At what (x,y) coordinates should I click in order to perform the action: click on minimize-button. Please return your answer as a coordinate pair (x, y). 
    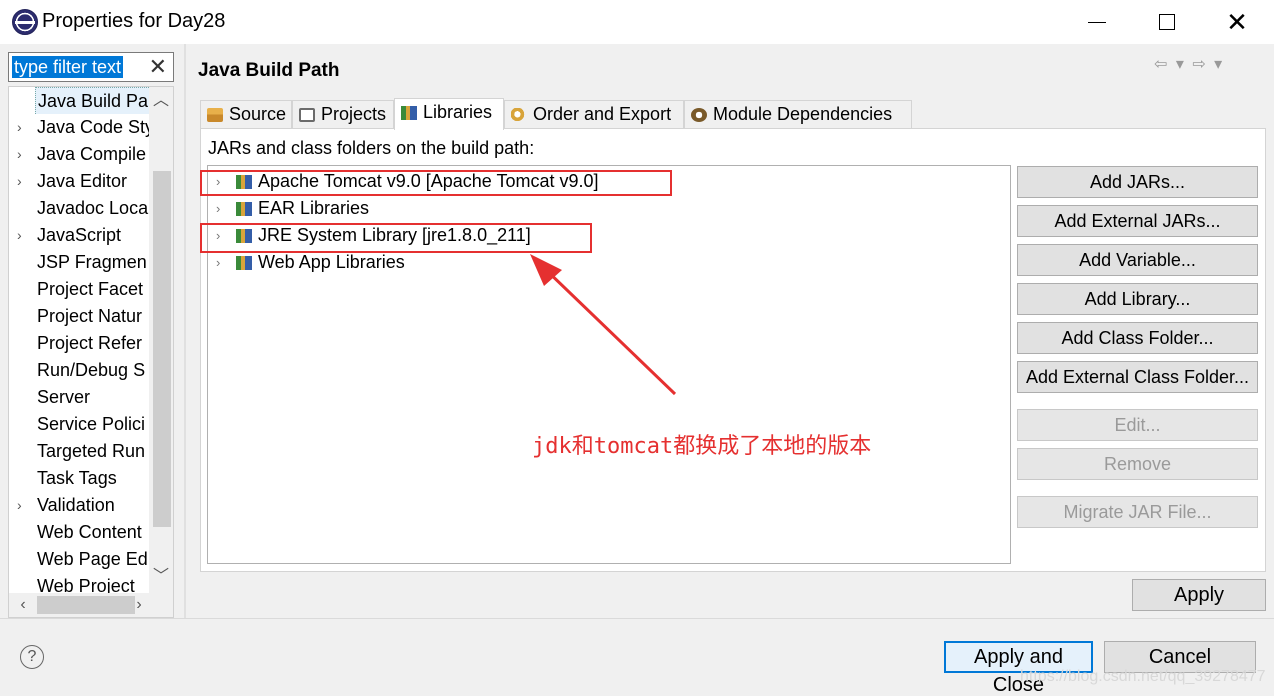
    Looking at the image, I should click on (1097, 22).